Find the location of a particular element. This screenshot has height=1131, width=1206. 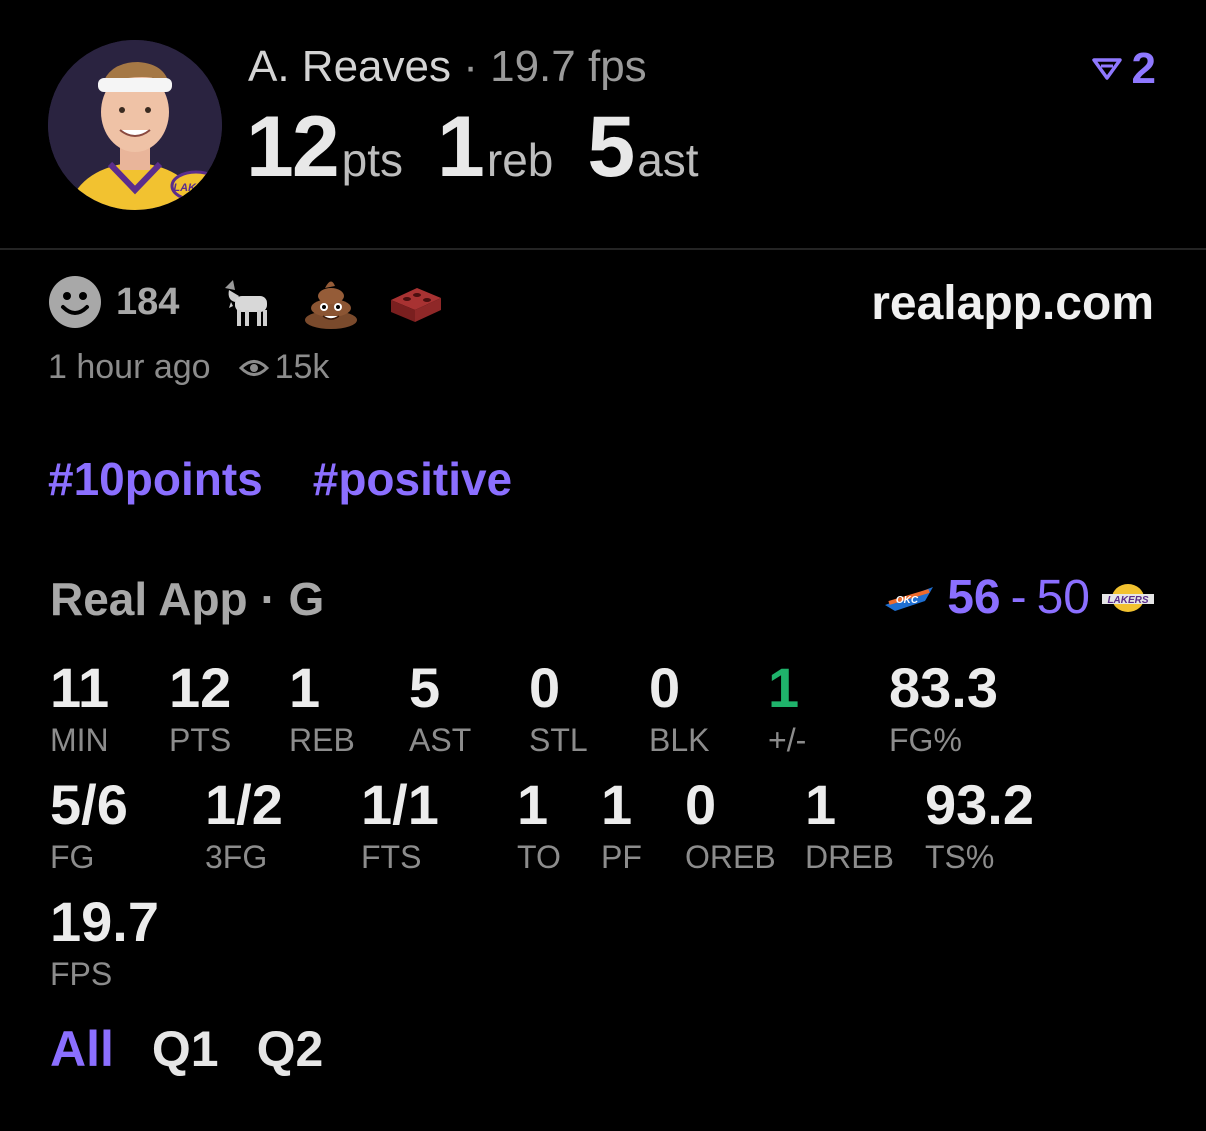

tag-10points: #10points is located at coordinates (155, 479).